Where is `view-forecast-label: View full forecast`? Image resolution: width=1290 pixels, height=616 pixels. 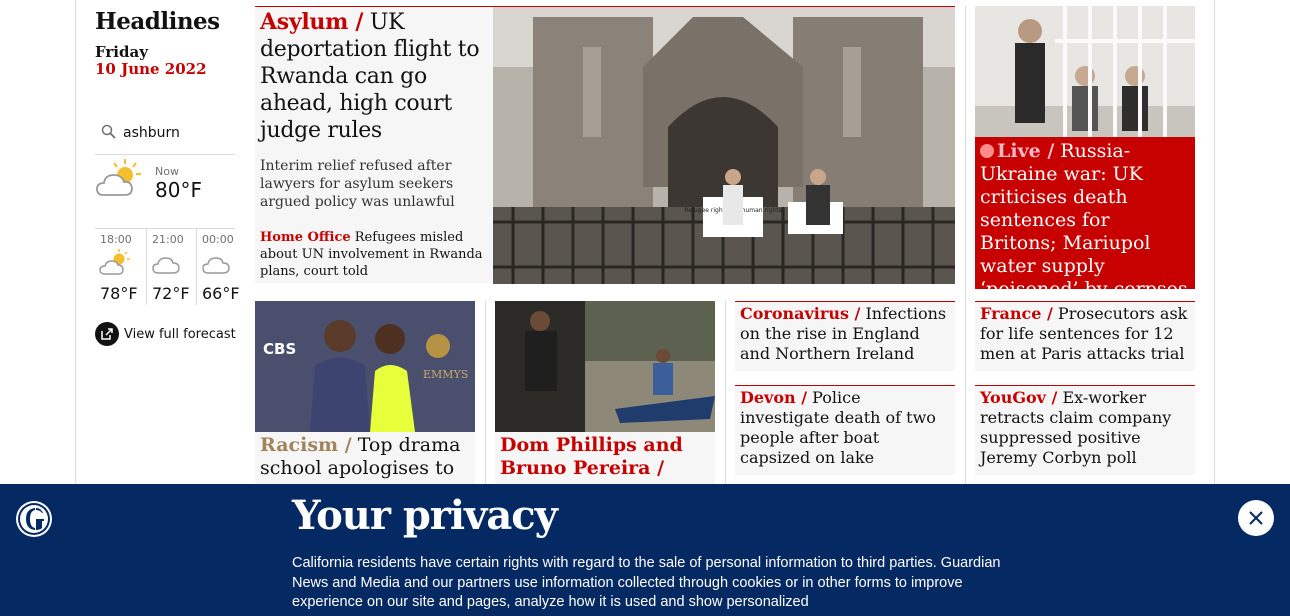 view-forecast-label: View full forecast is located at coordinates (180, 334).